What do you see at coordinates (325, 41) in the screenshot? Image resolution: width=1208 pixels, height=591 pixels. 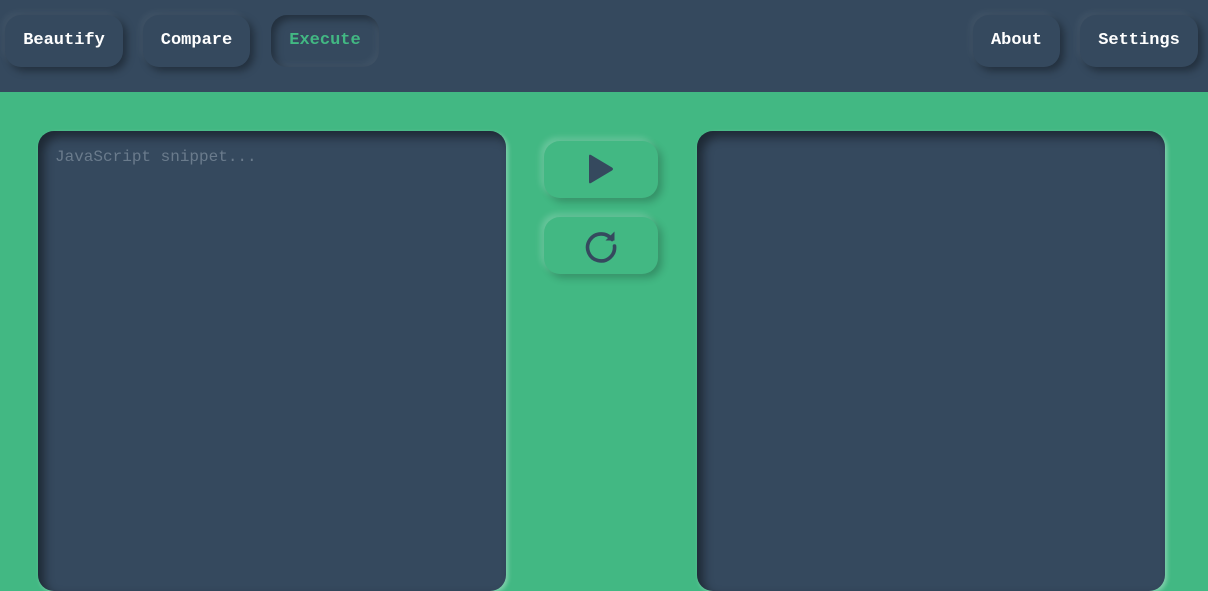 I see `nav-execute-button: Execute` at bounding box center [325, 41].